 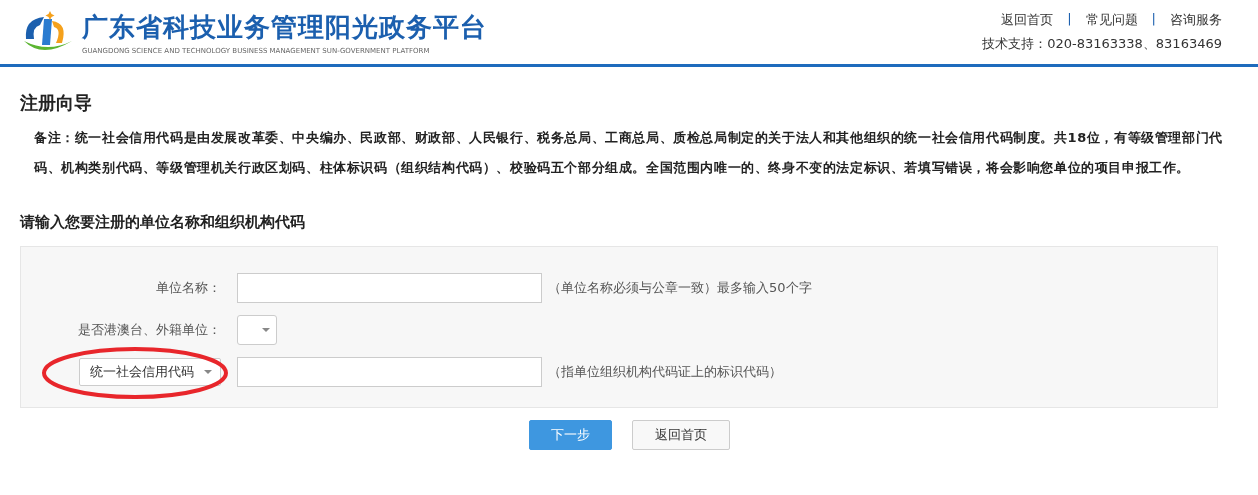 What do you see at coordinates (680, 288) in the screenshot?
I see `field-hint: （单位名称必须与公章一致）最多输入50个字` at bounding box center [680, 288].